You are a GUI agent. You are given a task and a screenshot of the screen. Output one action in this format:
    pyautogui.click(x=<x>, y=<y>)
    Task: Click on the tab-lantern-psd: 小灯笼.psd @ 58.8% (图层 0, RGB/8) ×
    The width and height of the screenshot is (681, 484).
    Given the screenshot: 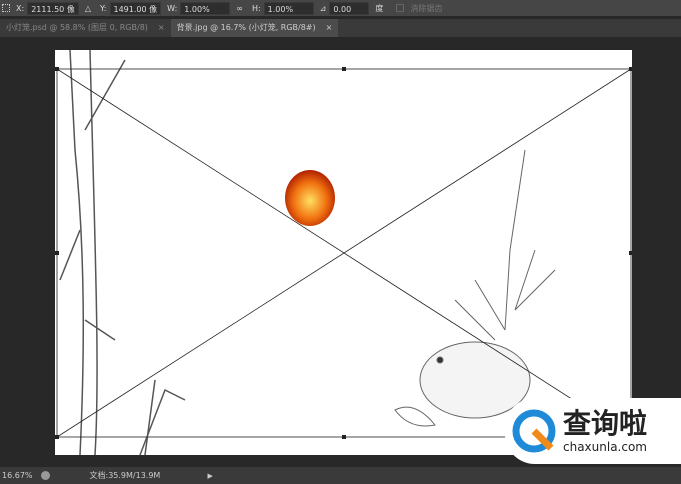 What is the action you would take?
    pyautogui.click(x=85, y=28)
    